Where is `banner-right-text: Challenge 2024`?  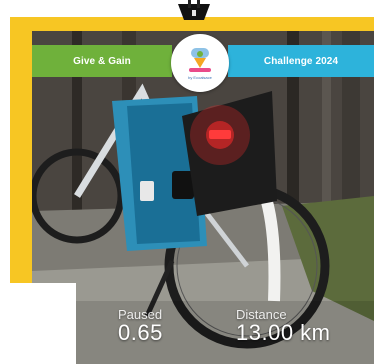
banner-right-text: Challenge 2024 is located at coordinates (301, 61).